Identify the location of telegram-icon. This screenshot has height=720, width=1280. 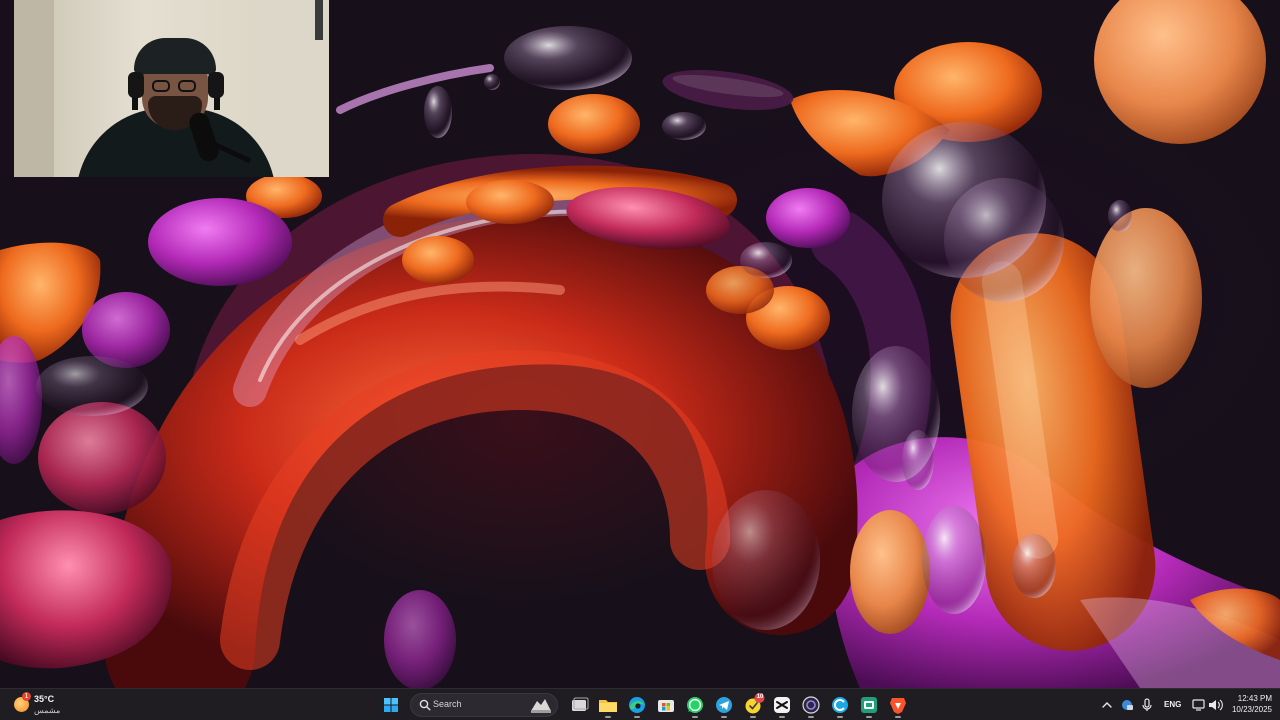
(724, 705).